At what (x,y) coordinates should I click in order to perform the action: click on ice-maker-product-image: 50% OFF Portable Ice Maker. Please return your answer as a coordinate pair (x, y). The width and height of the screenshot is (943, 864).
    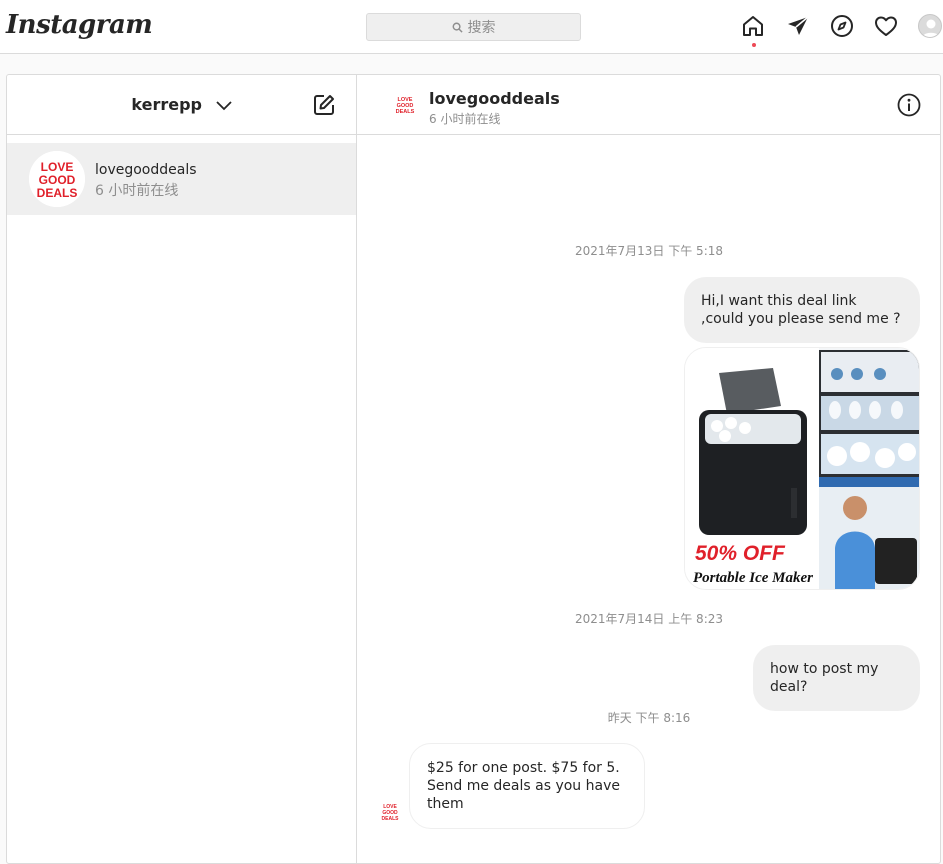
    Looking at the image, I should click on (802, 468).